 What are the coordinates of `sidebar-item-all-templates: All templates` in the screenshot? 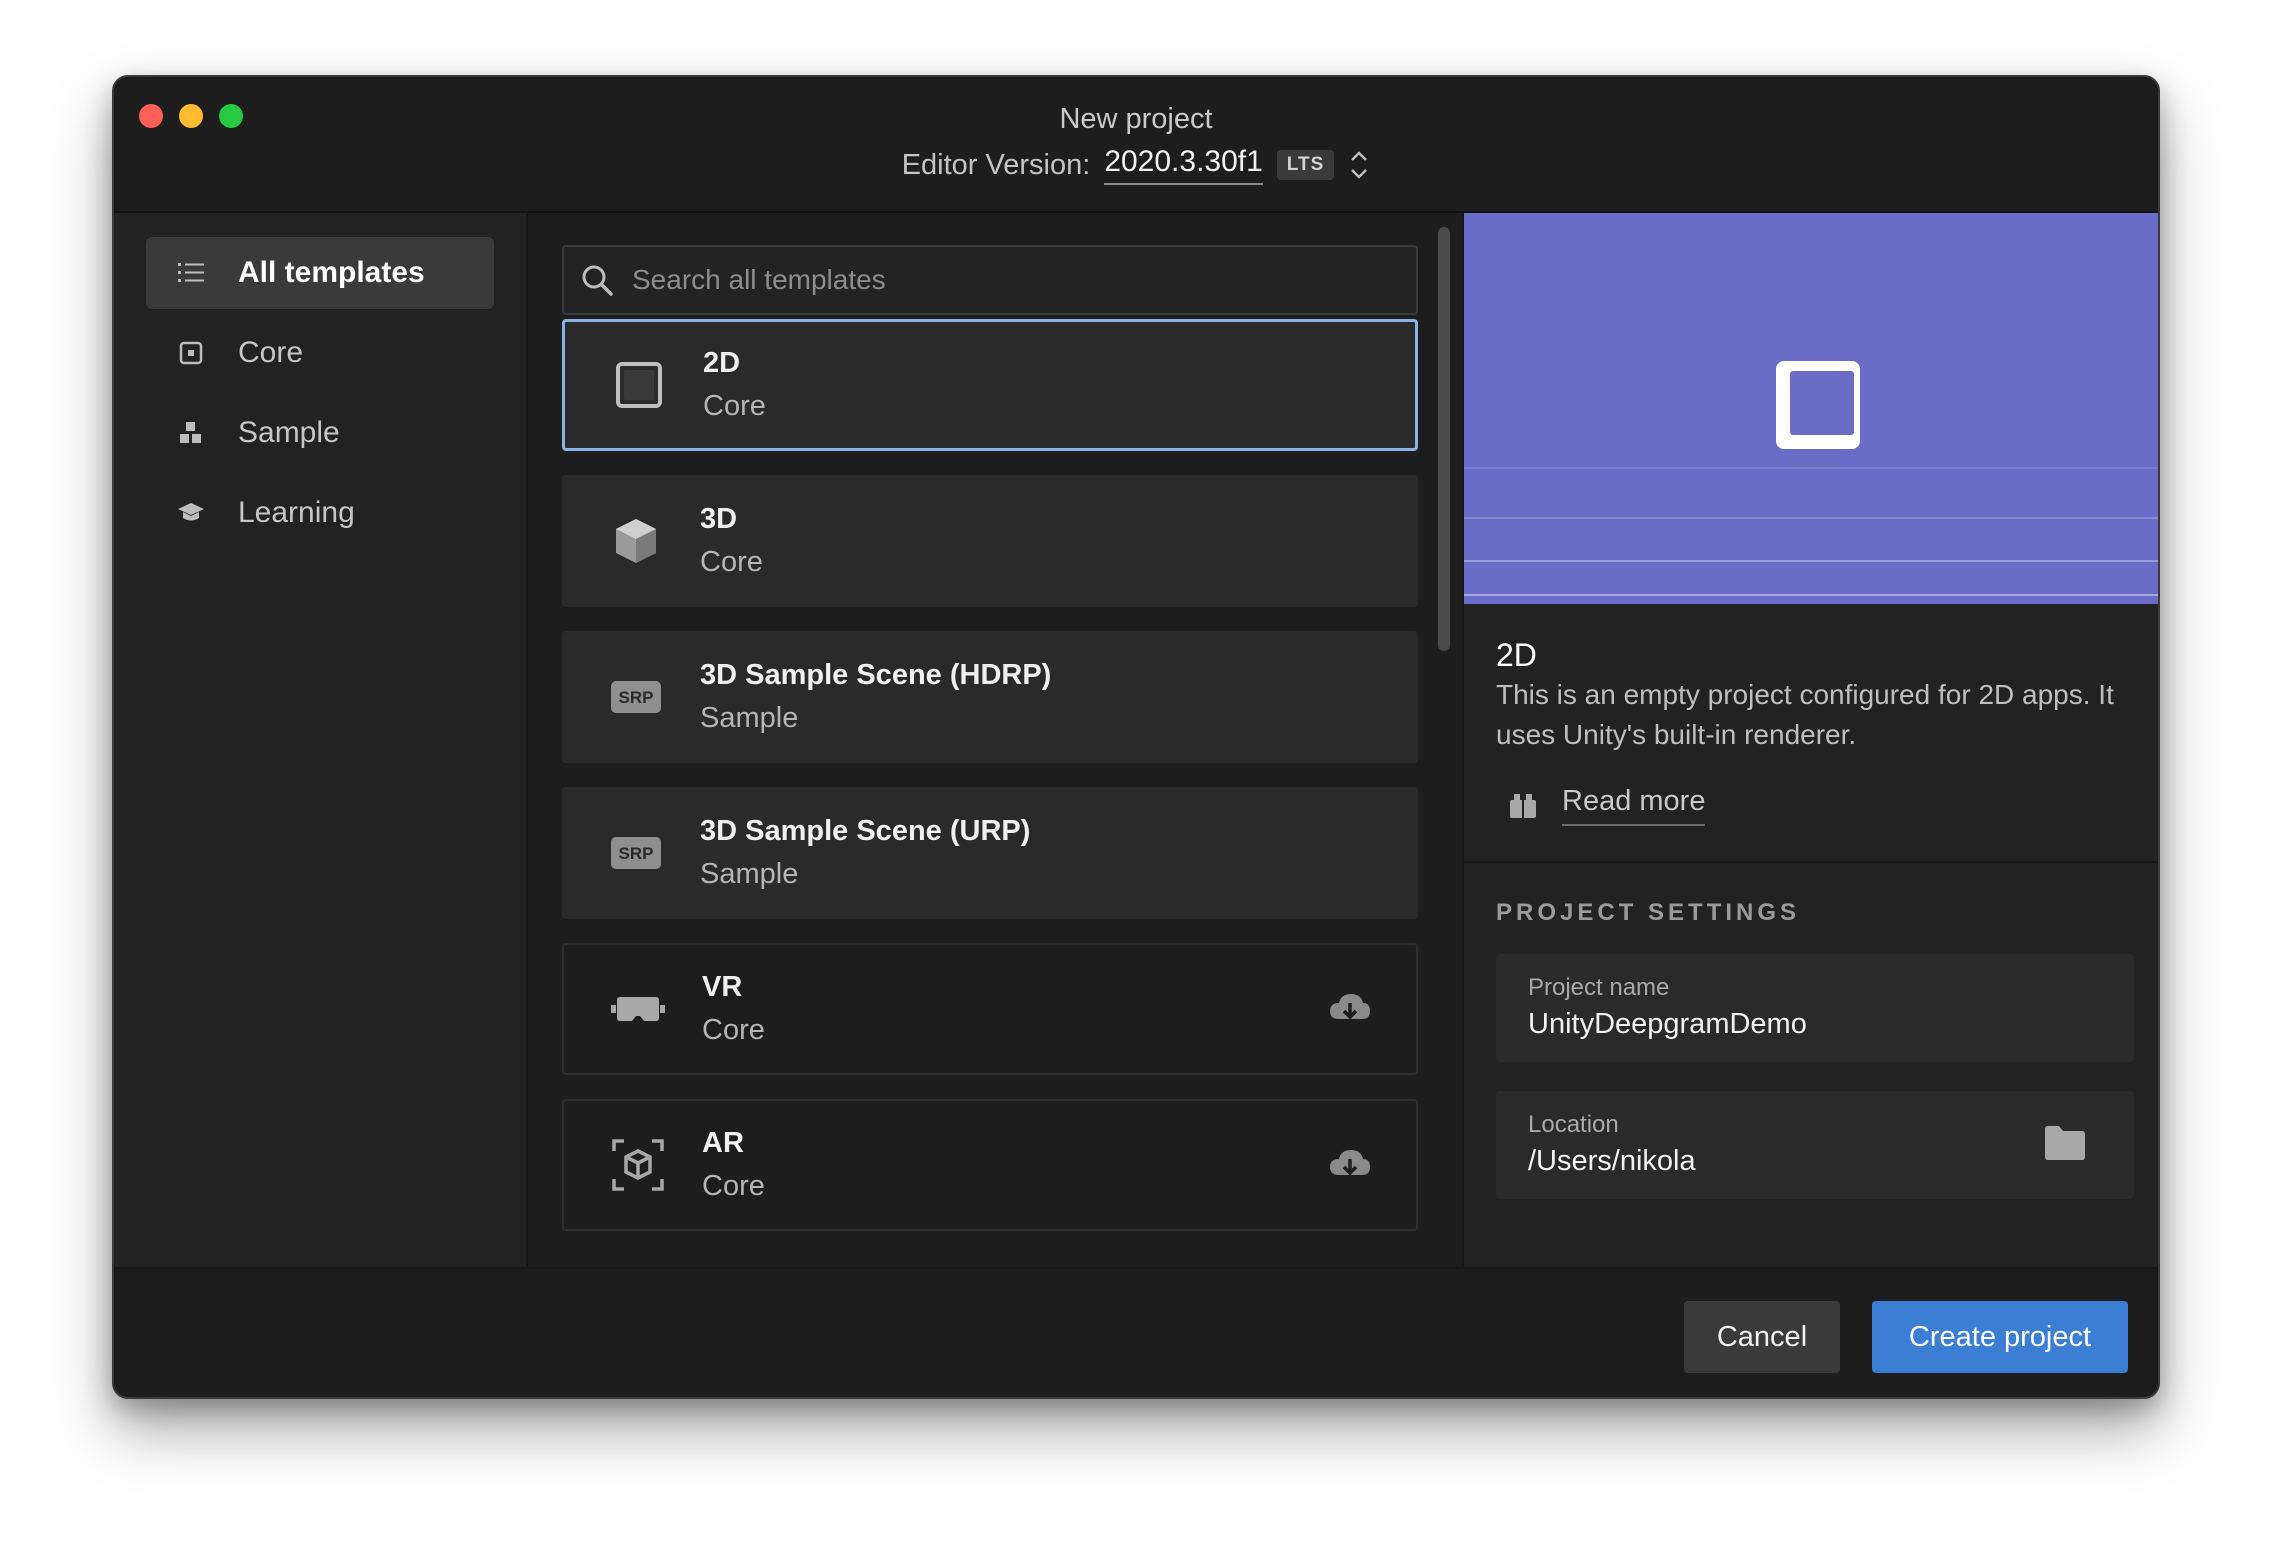 It's located at (320, 273).